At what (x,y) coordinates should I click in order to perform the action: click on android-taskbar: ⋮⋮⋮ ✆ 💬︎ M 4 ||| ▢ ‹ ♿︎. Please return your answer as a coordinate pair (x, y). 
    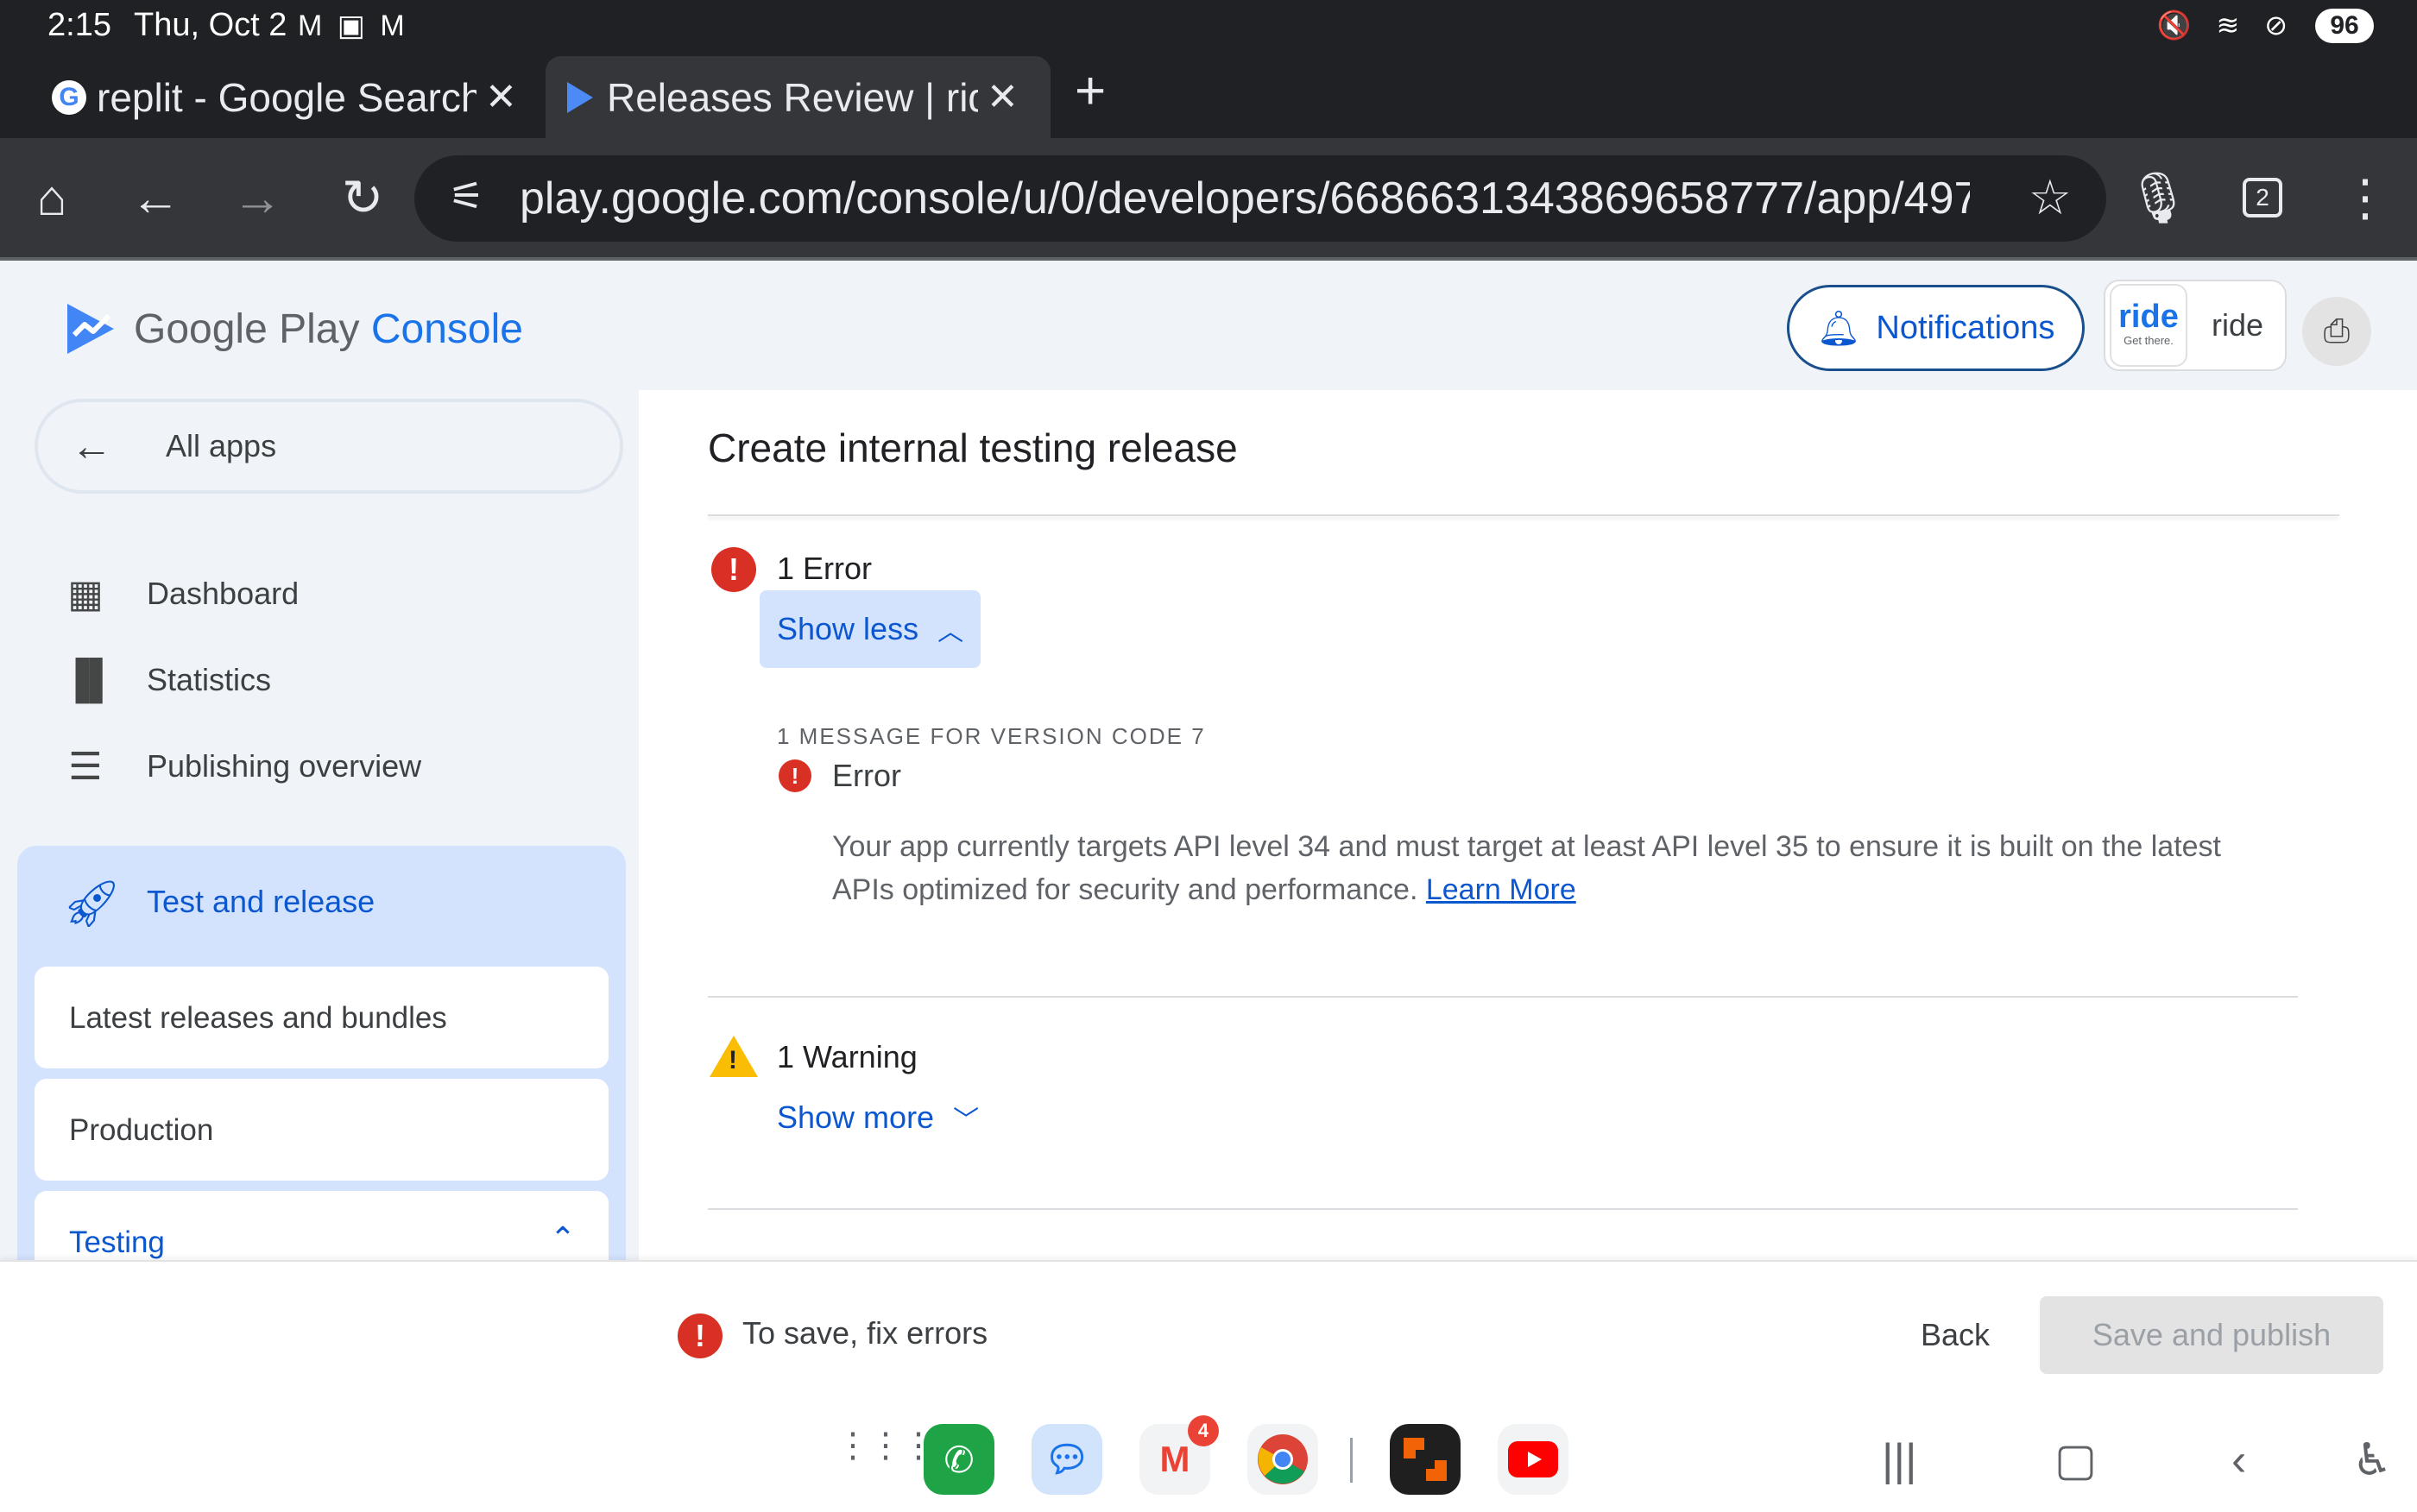
    Looking at the image, I should click on (1208, 1459).